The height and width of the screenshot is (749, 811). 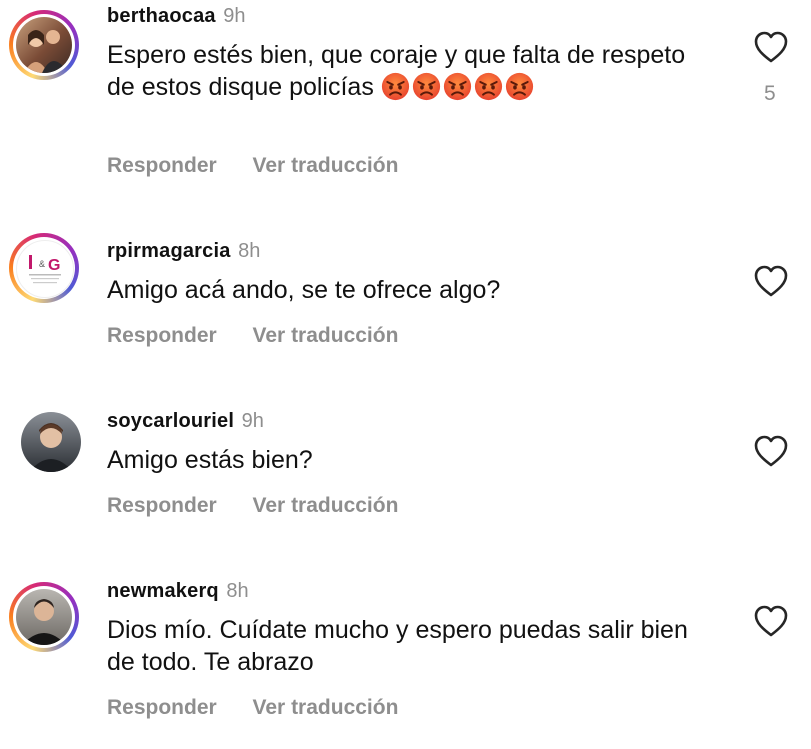 I want to click on avatar-story-ring: & G, so click(x=44, y=268).